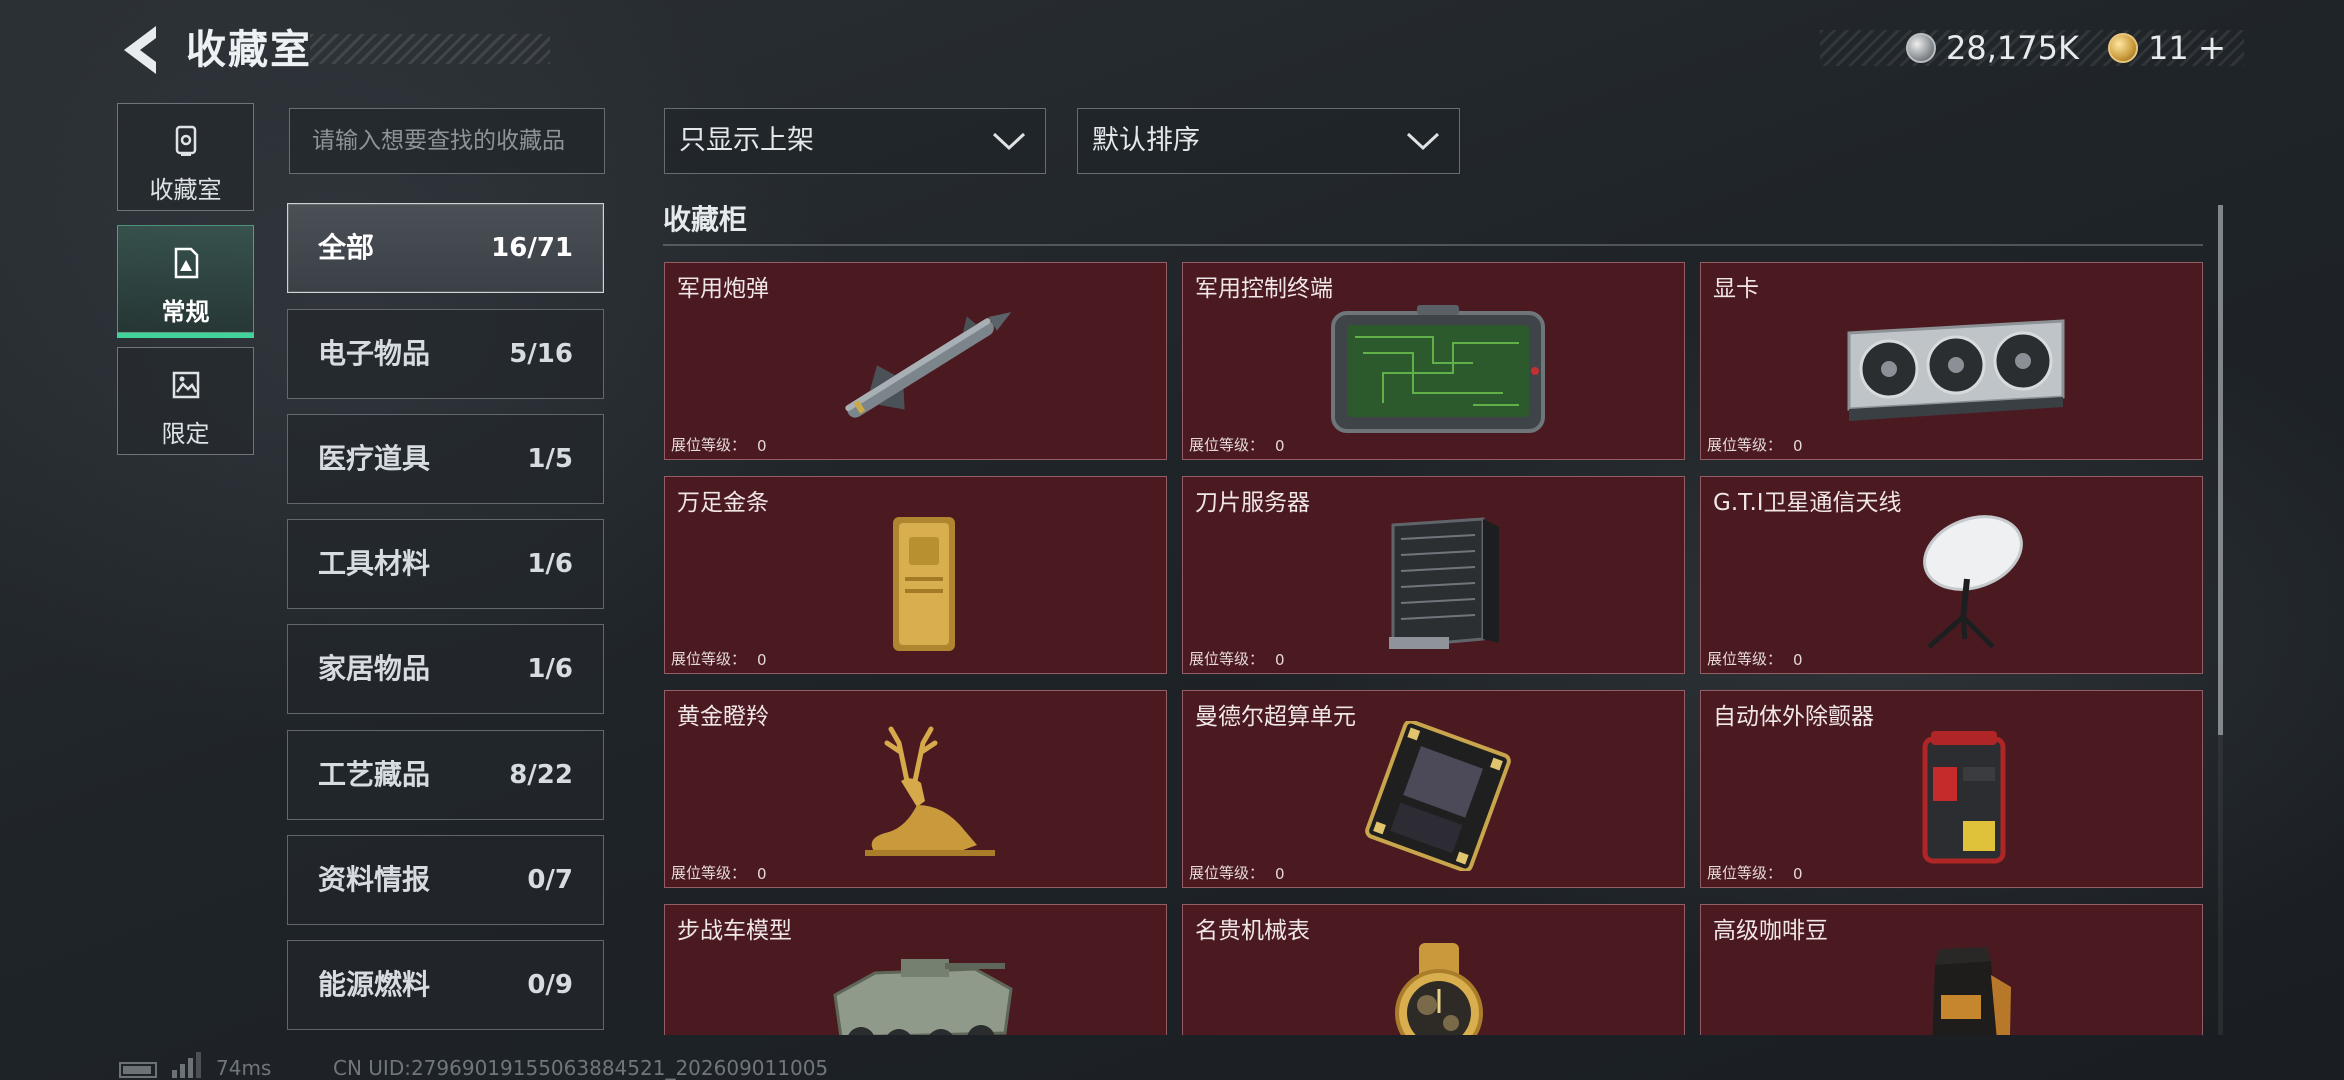 The width and height of the screenshot is (2344, 1080). What do you see at coordinates (550, 880) in the screenshot?
I see `category-count: 0/7` at bounding box center [550, 880].